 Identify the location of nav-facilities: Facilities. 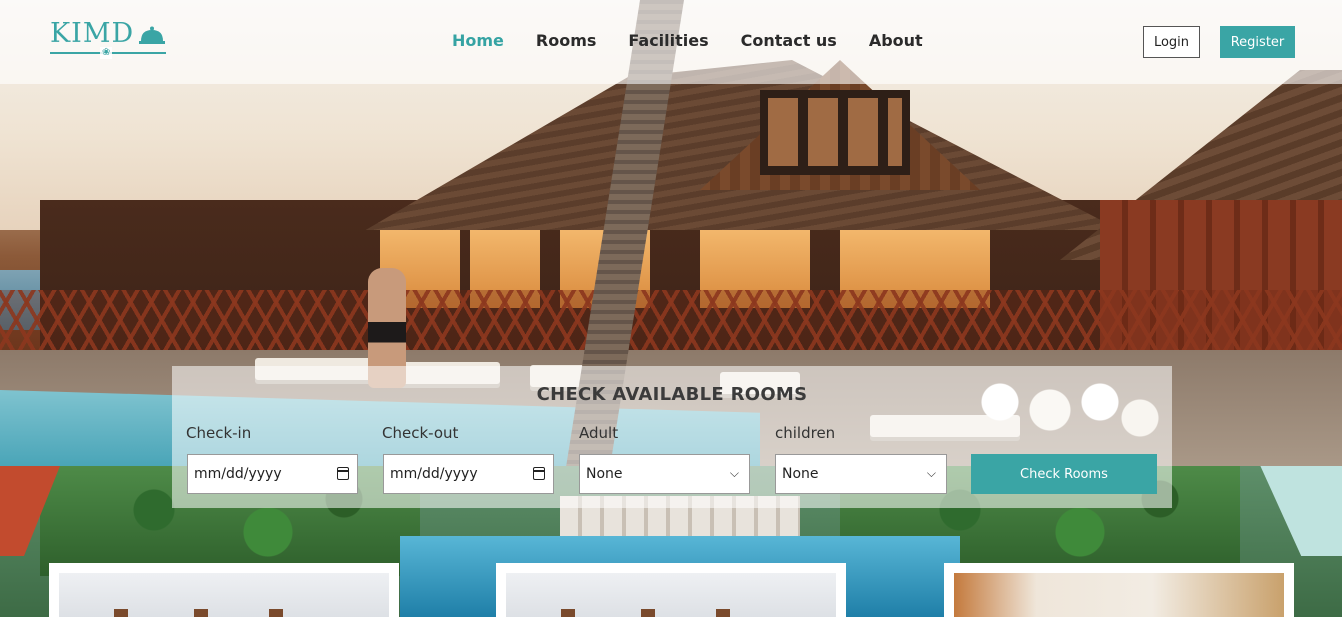
(668, 41).